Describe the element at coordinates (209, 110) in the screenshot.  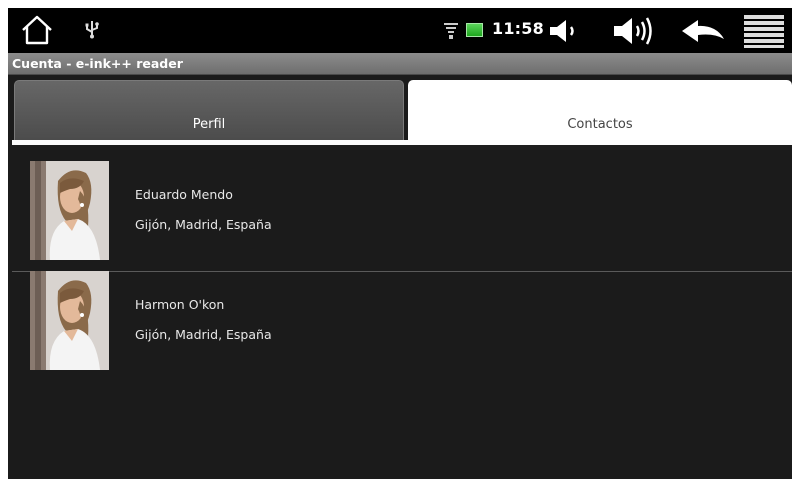
I see `tab-perfil: Perfil` at that location.